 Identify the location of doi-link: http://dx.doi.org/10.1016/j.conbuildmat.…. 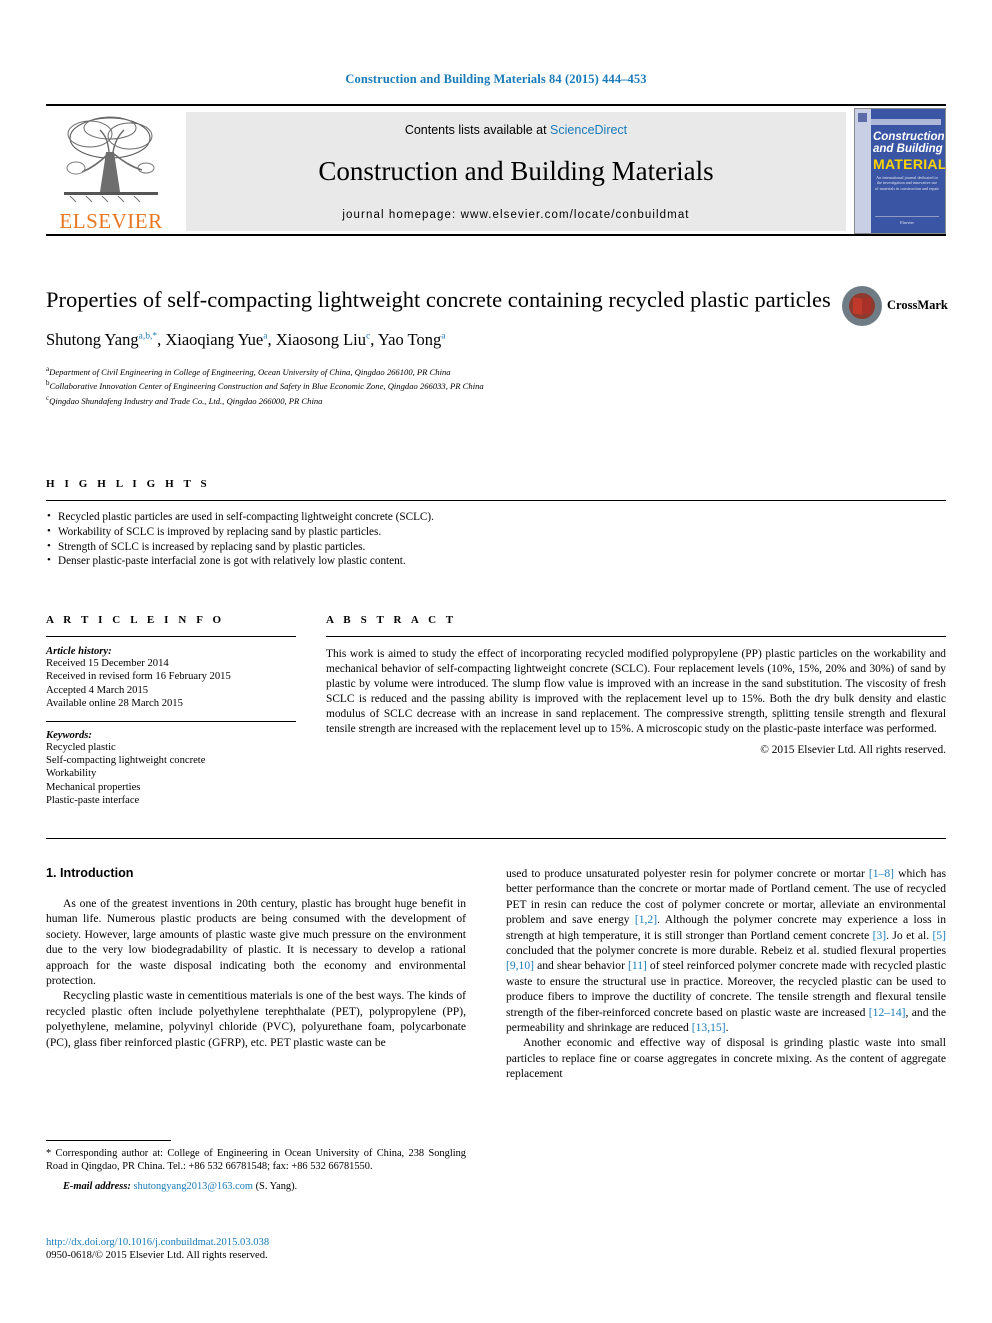
(266, 1242).